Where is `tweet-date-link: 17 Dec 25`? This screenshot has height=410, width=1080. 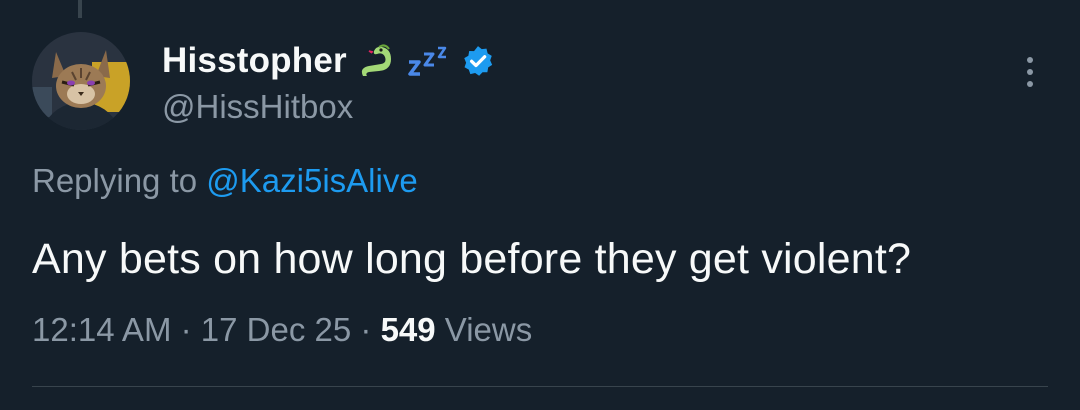 tweet-date-link: 17 Dec 25 is located at coordinates (276, 329).